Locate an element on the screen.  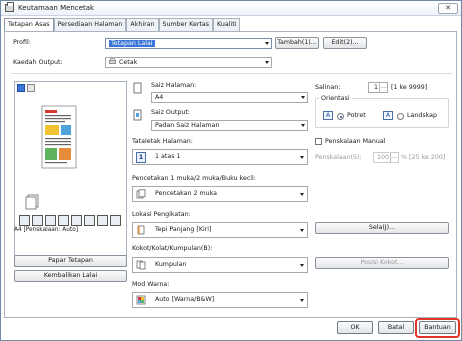
staple-icon is located at coordinates (37, 220).